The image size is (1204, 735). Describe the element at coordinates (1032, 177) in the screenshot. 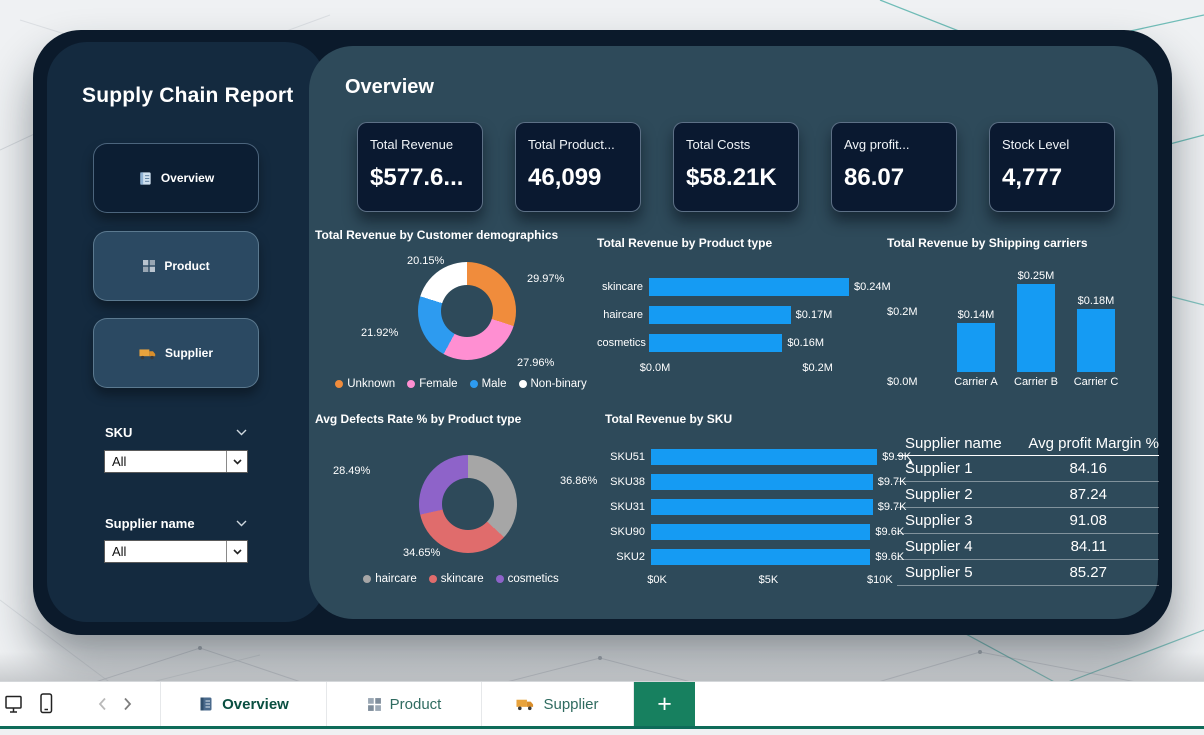

I see `kpi-value: 4,777` at that location.